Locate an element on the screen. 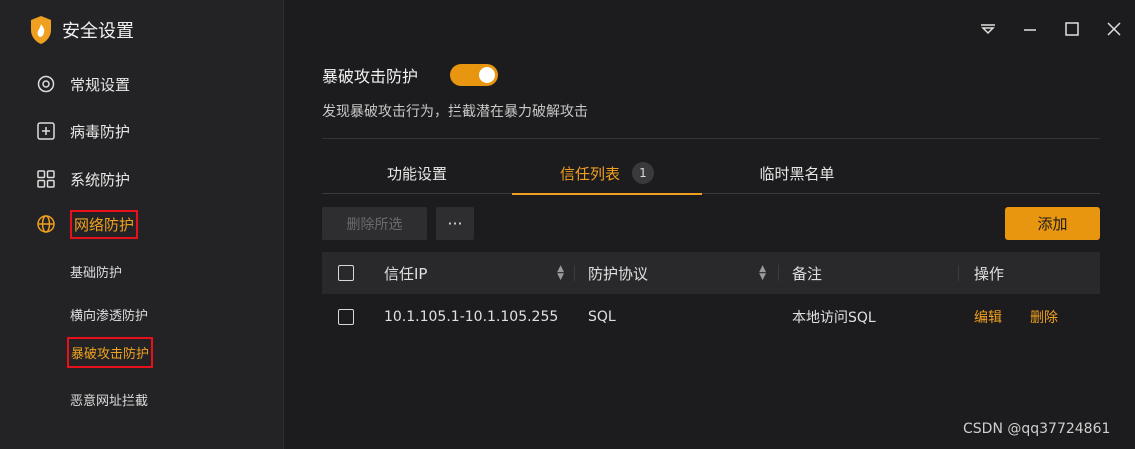  tab-label: 功能设置 is located at coordinates (416, 173).